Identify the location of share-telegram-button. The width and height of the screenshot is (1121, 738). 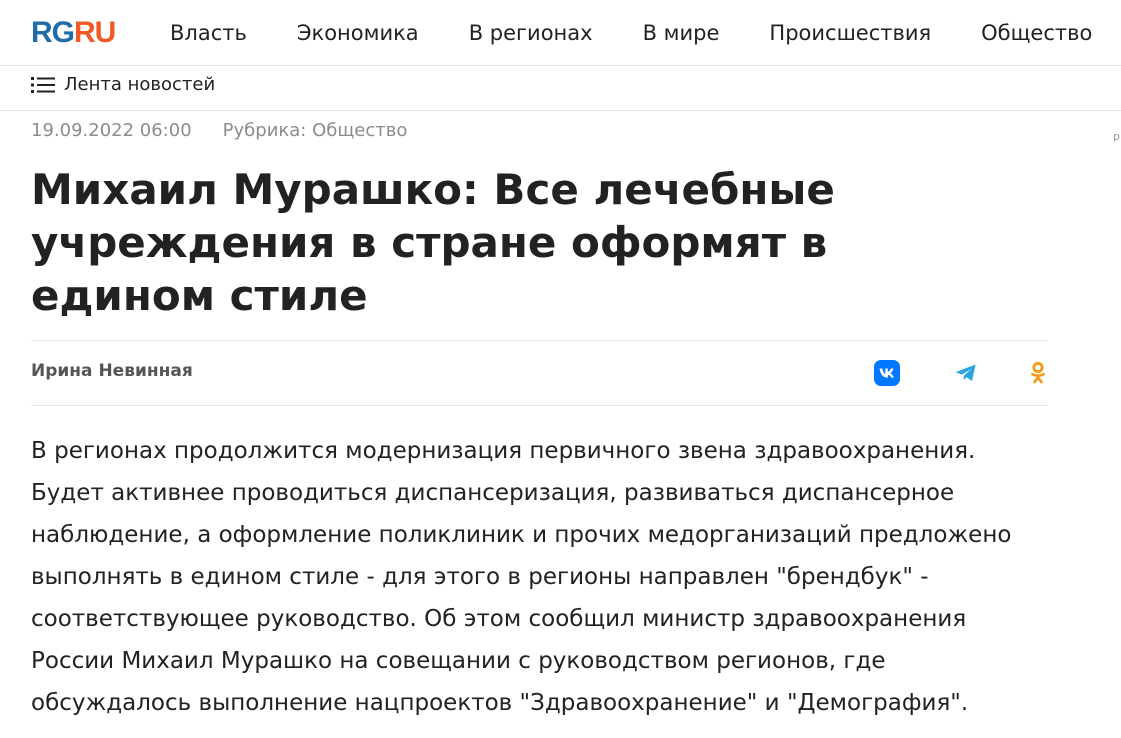
(966, 373).